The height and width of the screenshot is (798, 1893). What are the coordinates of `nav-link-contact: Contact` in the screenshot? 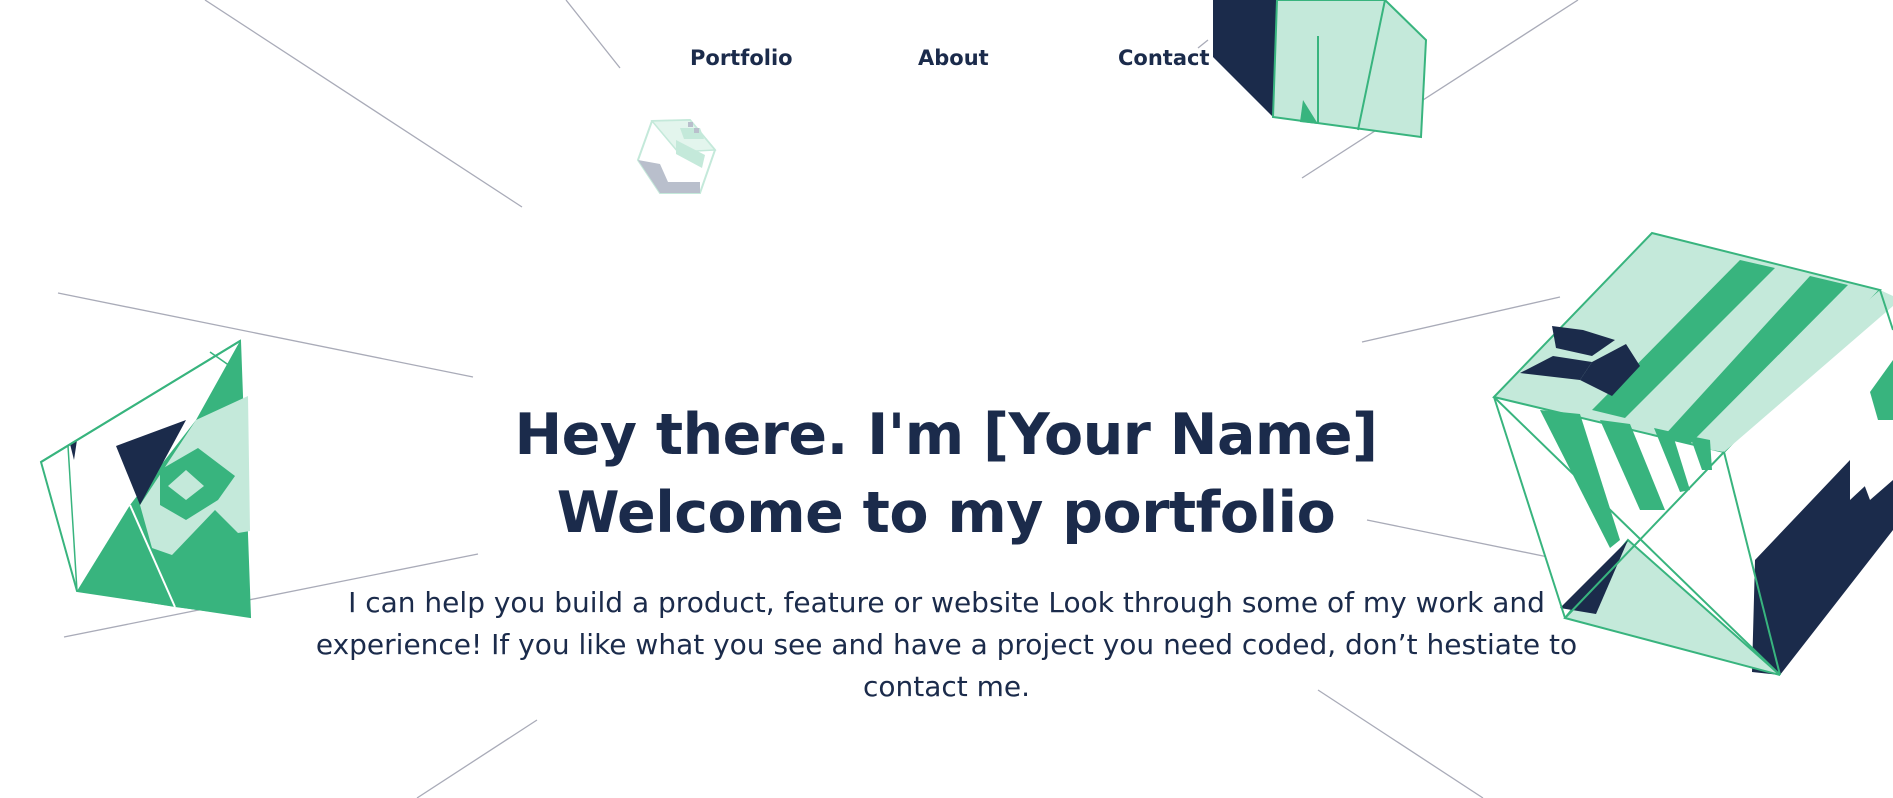 It's located at (1164, 58).